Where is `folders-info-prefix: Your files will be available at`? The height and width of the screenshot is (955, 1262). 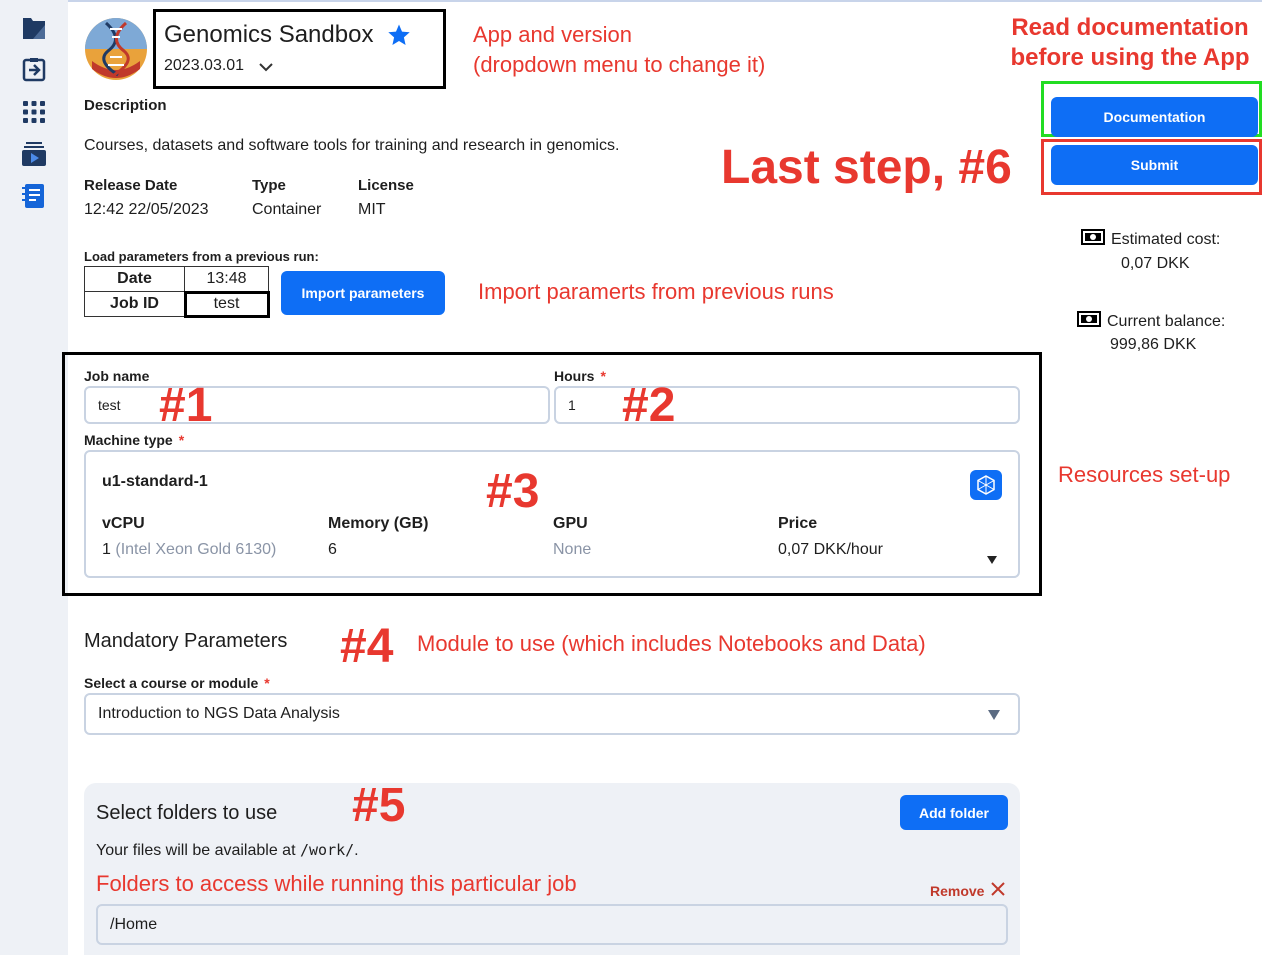
folders-info-prefix: Your files will be available at is located at coordinates (196, 850).